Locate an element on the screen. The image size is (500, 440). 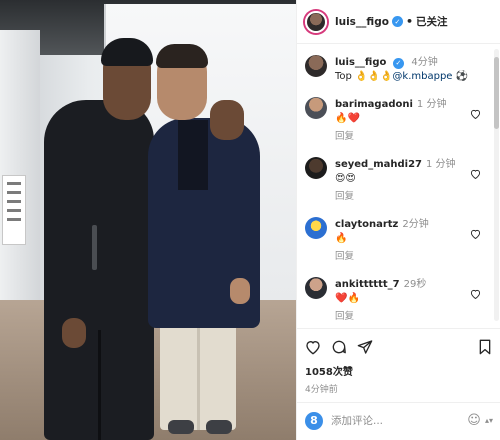
author-username: luis__figo is located at coordinates (362, 22).